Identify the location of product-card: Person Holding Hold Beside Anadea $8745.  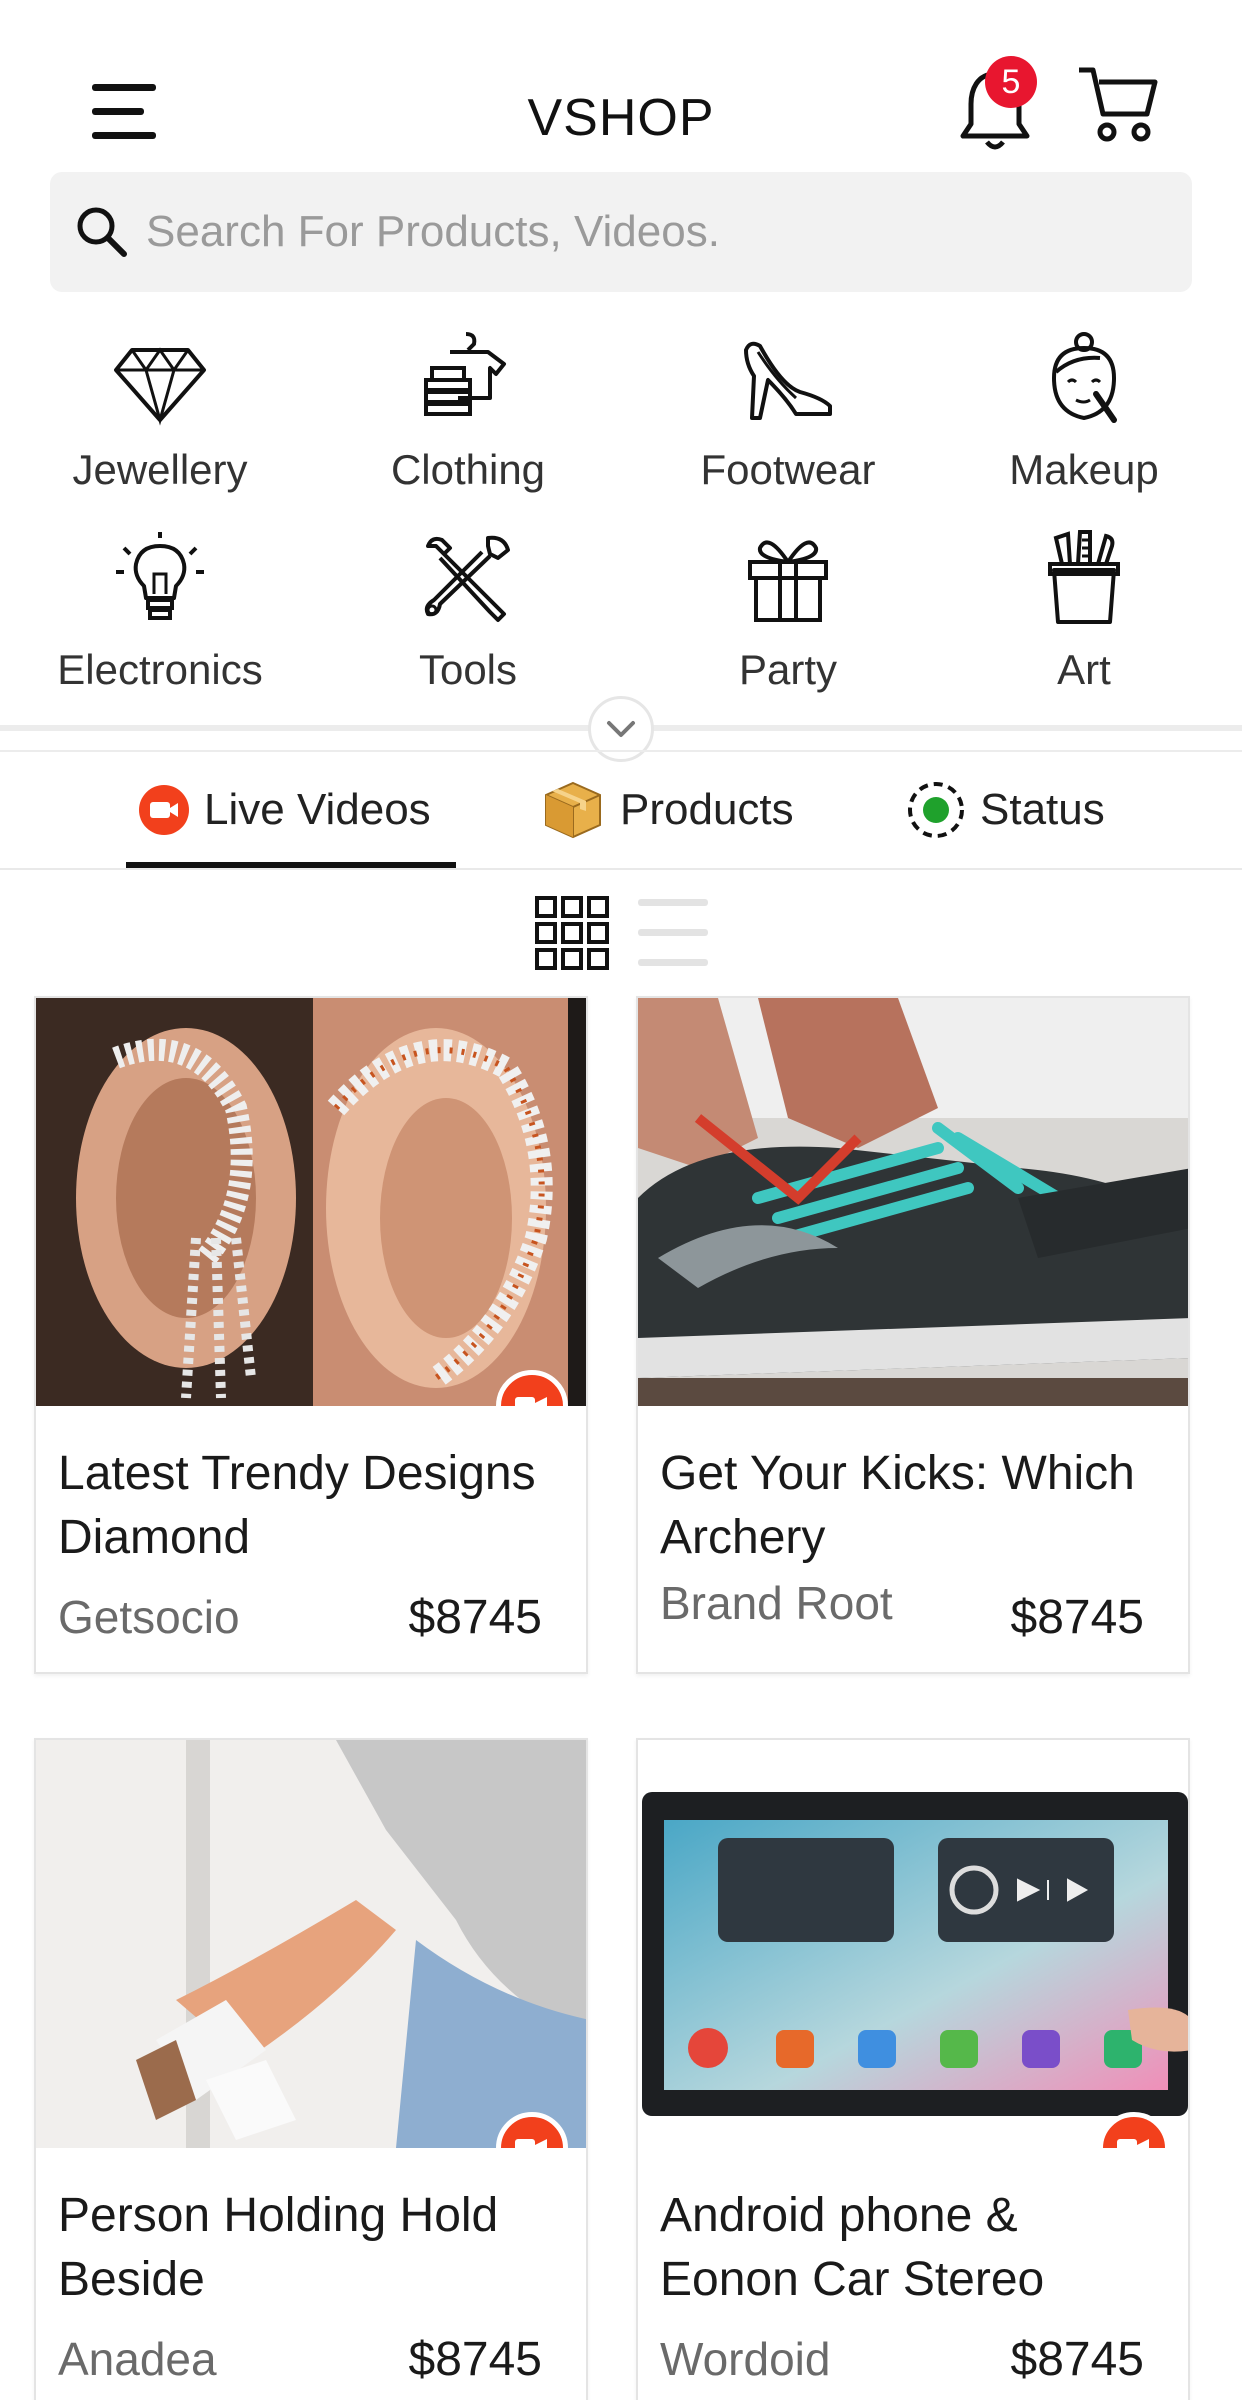
(311, 2069).